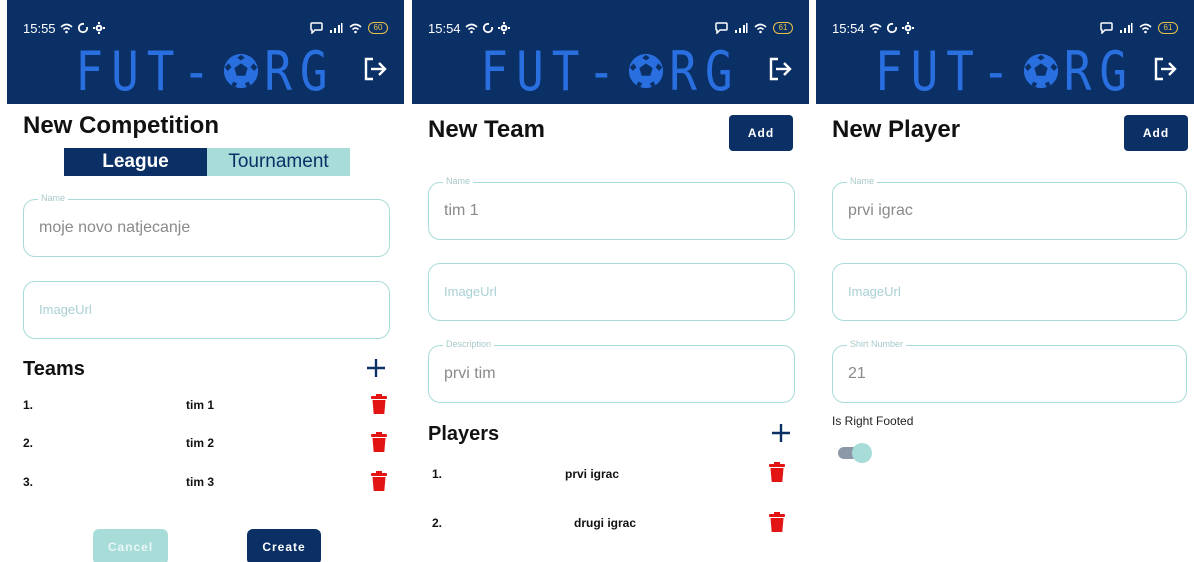  Describe the element at coordinates (469, 344) in the screenshot. I see `description-field-label: Description` at that location.